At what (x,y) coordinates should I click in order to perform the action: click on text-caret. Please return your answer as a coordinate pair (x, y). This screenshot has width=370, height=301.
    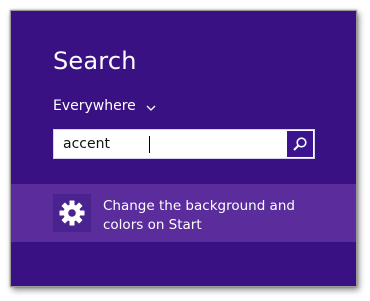
    Looking at the image, I should click on (149, 144).